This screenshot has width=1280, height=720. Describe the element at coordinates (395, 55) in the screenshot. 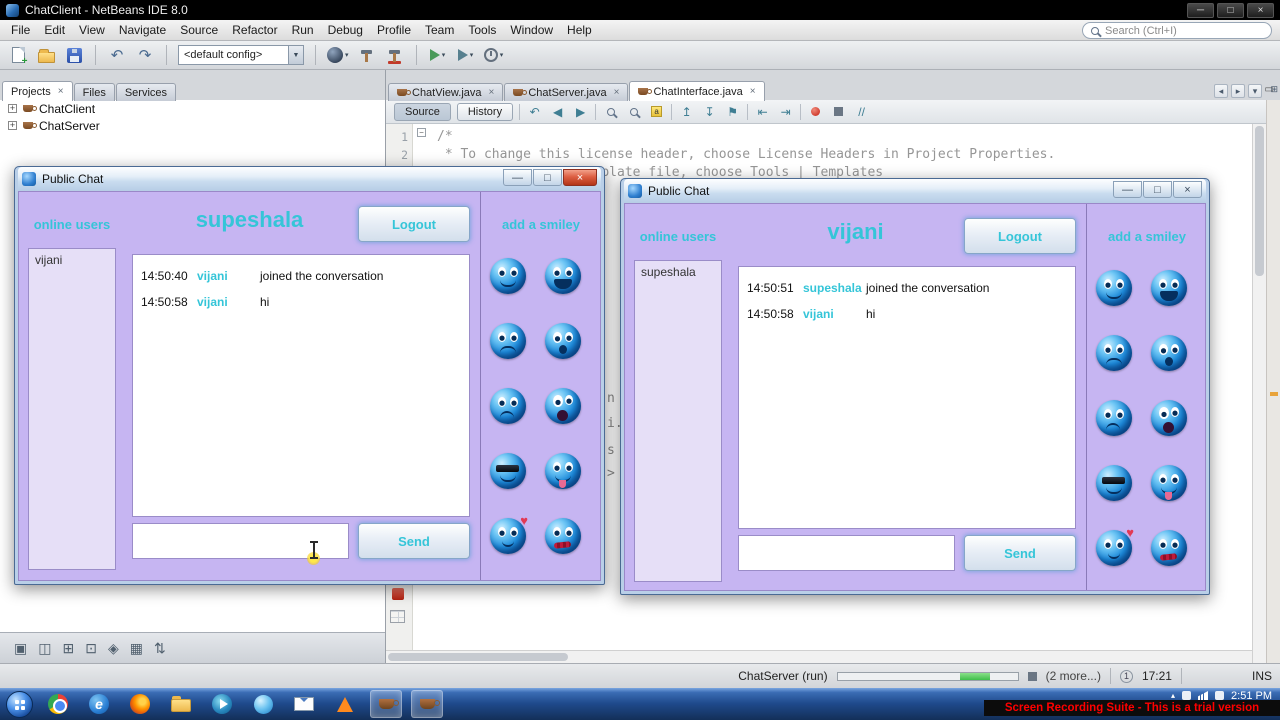

I see `clean-build-button` at that location.